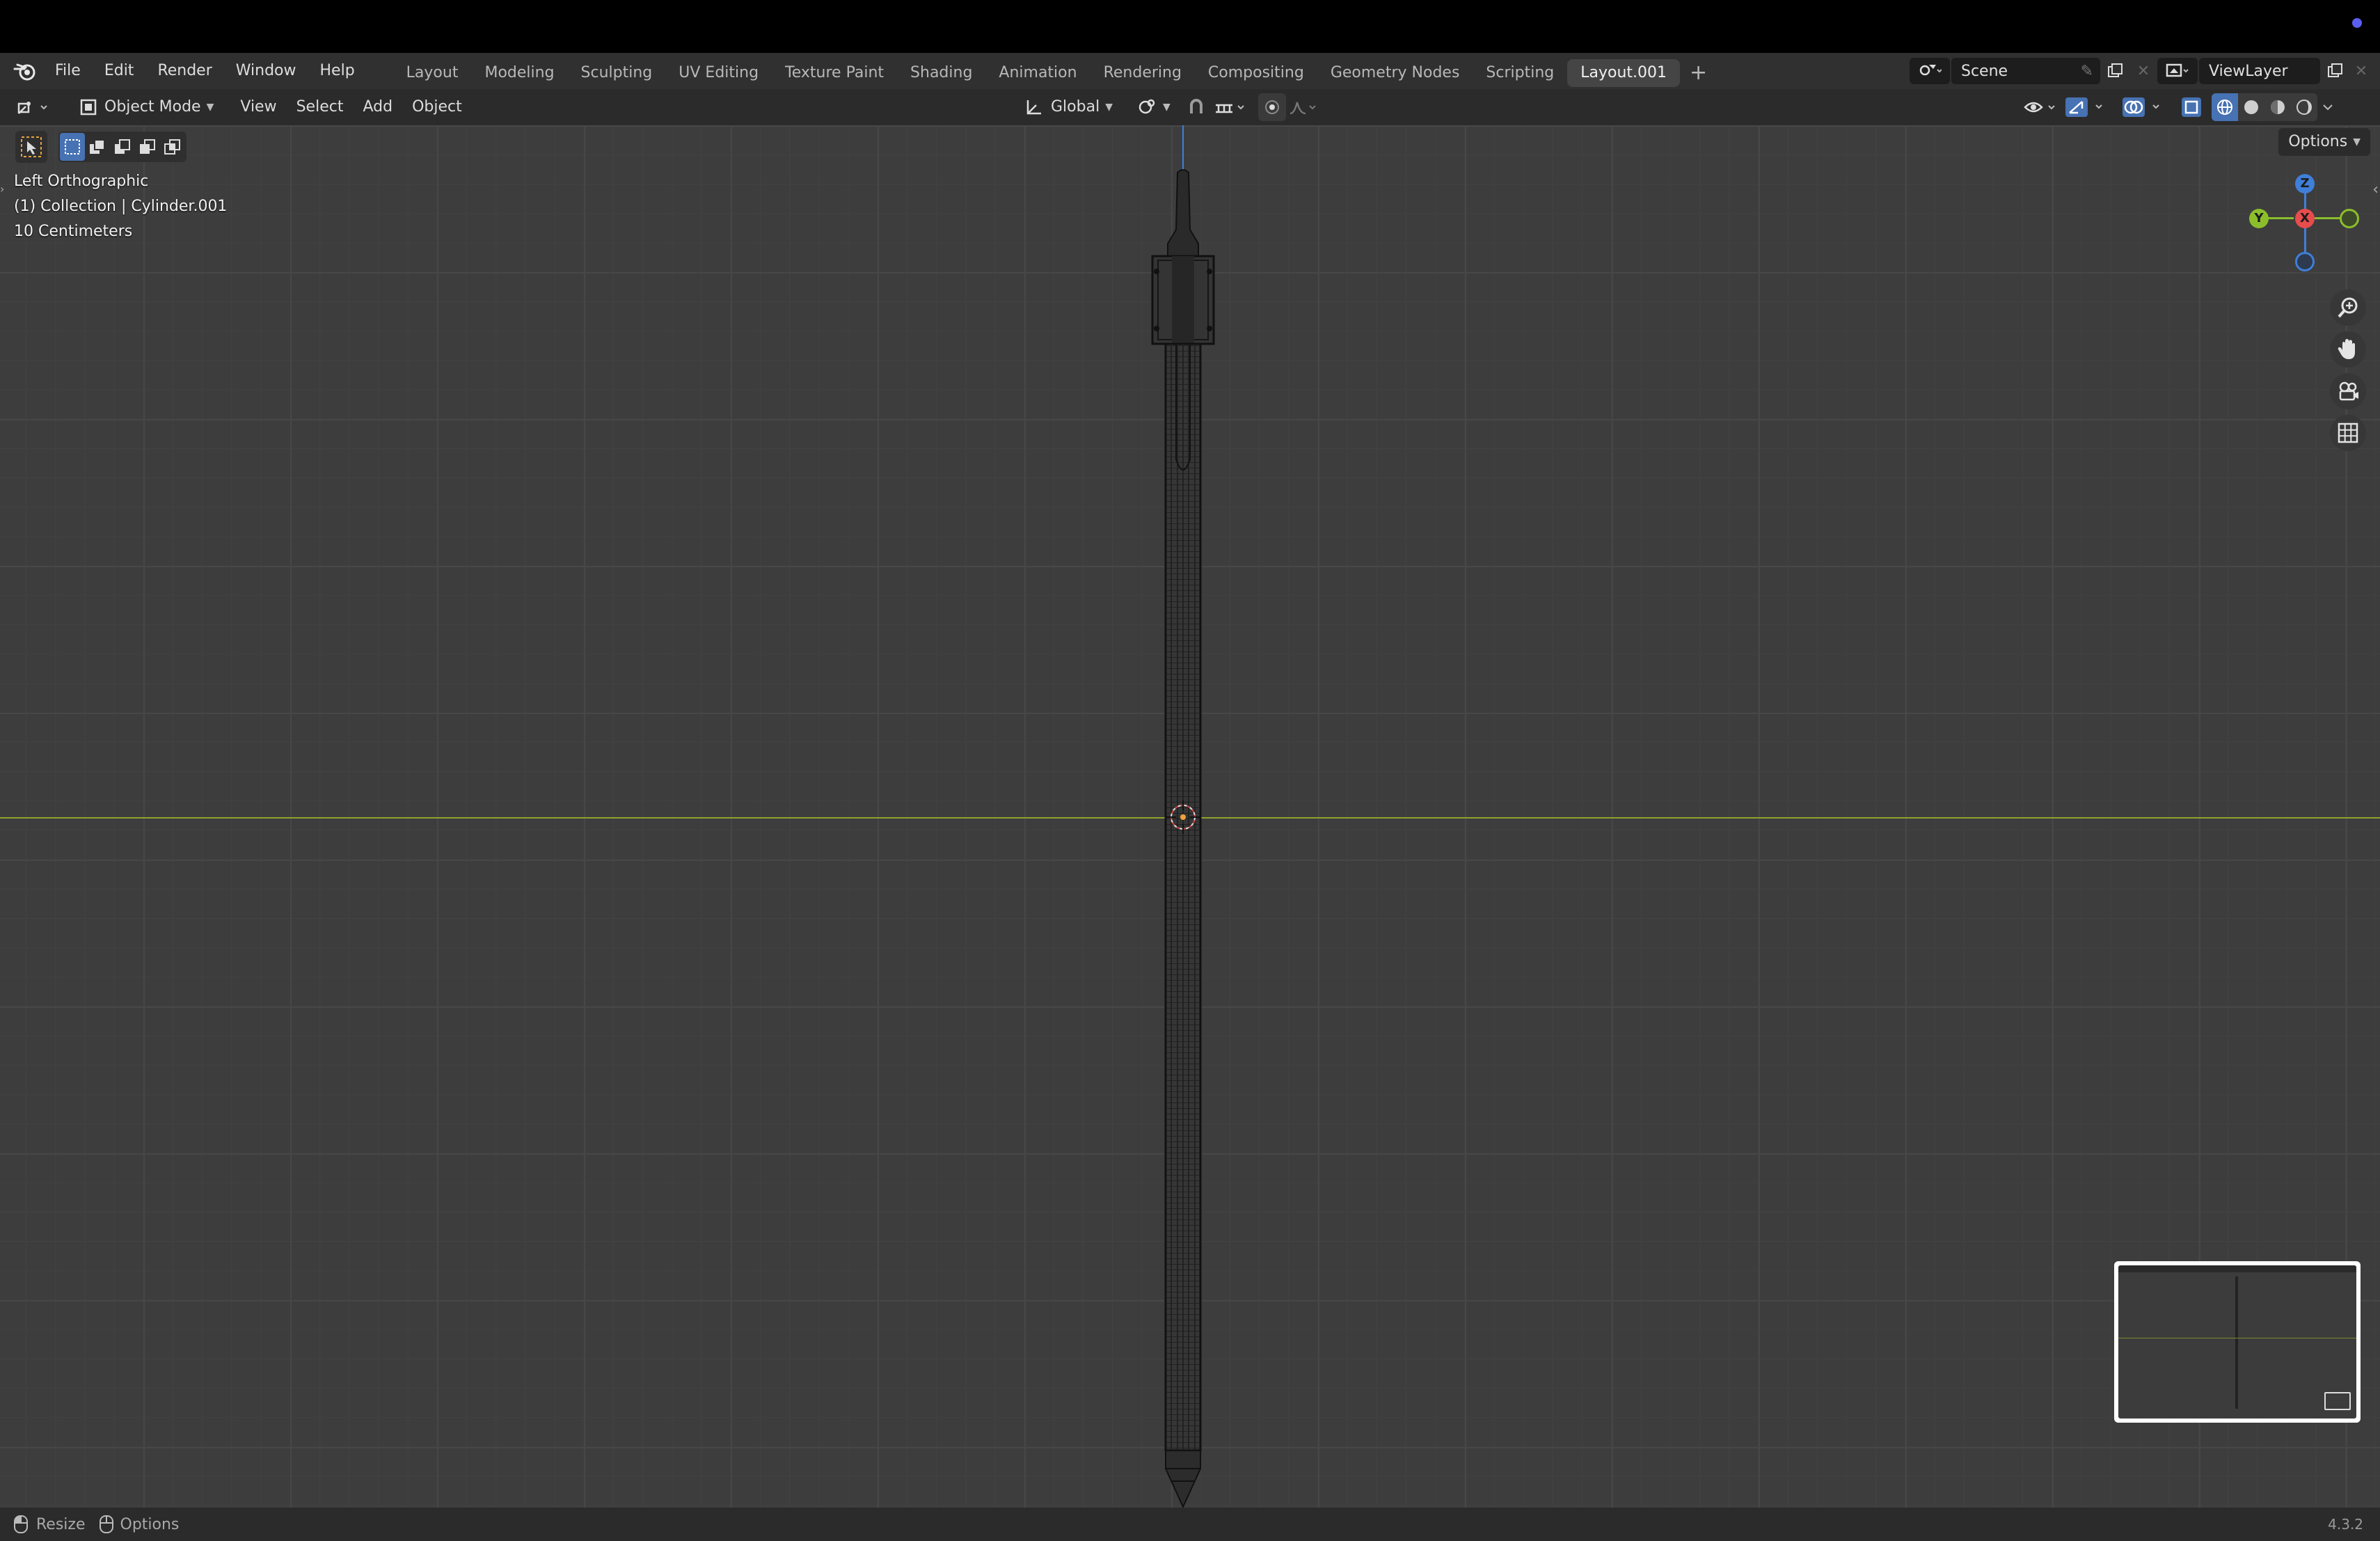 The height and width of the screenshot is (1541, 2380). What do you see at coordinates (1183, 838) in the screenshot?
I see `cylinder-wireframe-object` at bounding box center [1183, 838].